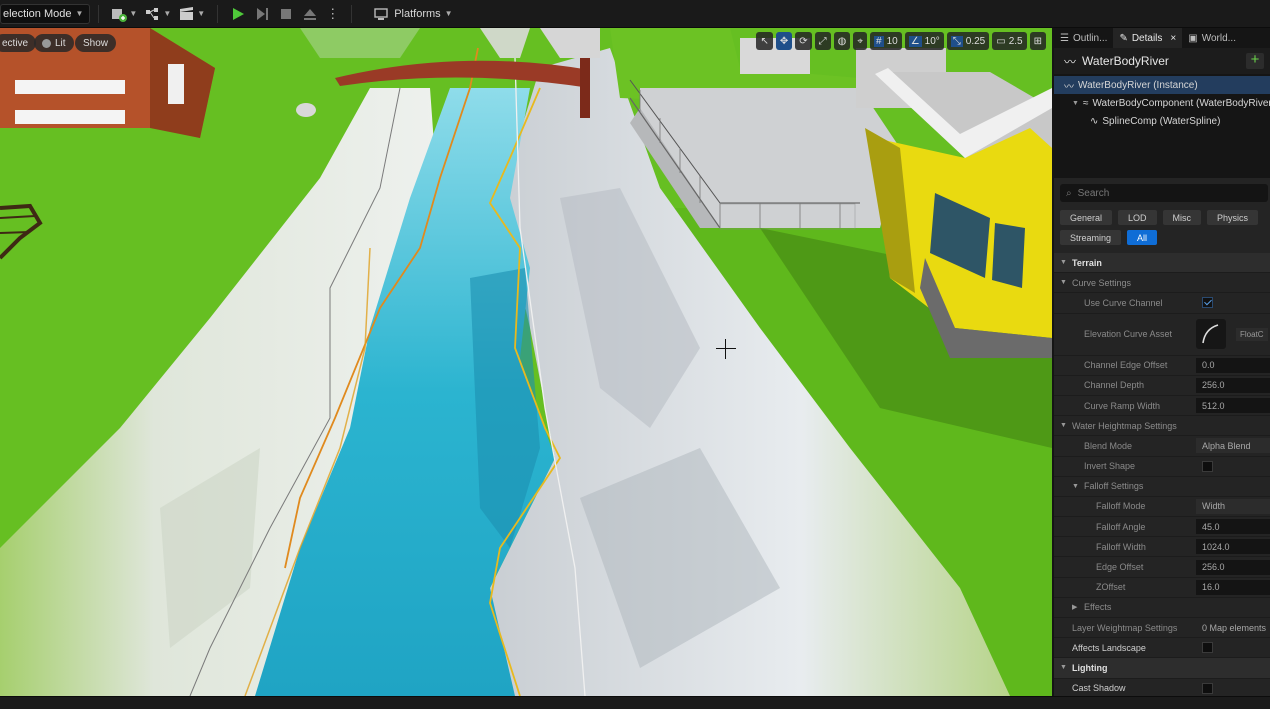  What do you see at coordinates (1142, 237) in the screenshot?
I see `filter-all: All` at bounding box center [1142, 237].